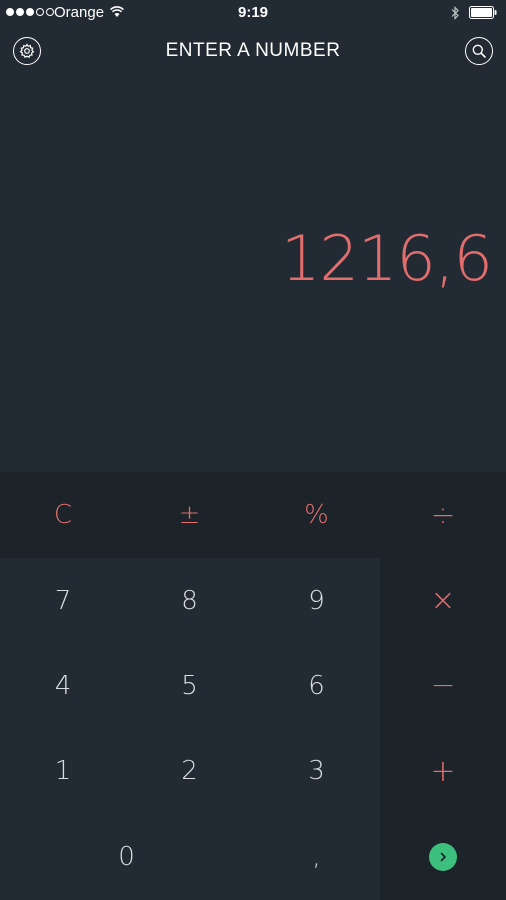 The width and height of the screenshot is (506, 900). Describe the element at coordinates (63, 600) in the screenshot. I see `digit-7-button: 7` at that location.